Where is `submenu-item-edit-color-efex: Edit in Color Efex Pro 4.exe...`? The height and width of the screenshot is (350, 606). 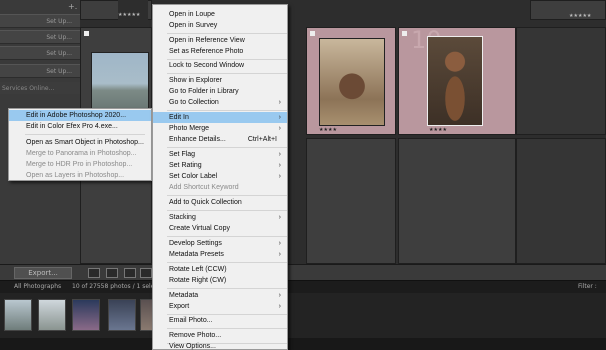 submenu-item-edit-color-efex: Edit in Color Efex Pro 4.exe... is located at coordinates (80, 126).